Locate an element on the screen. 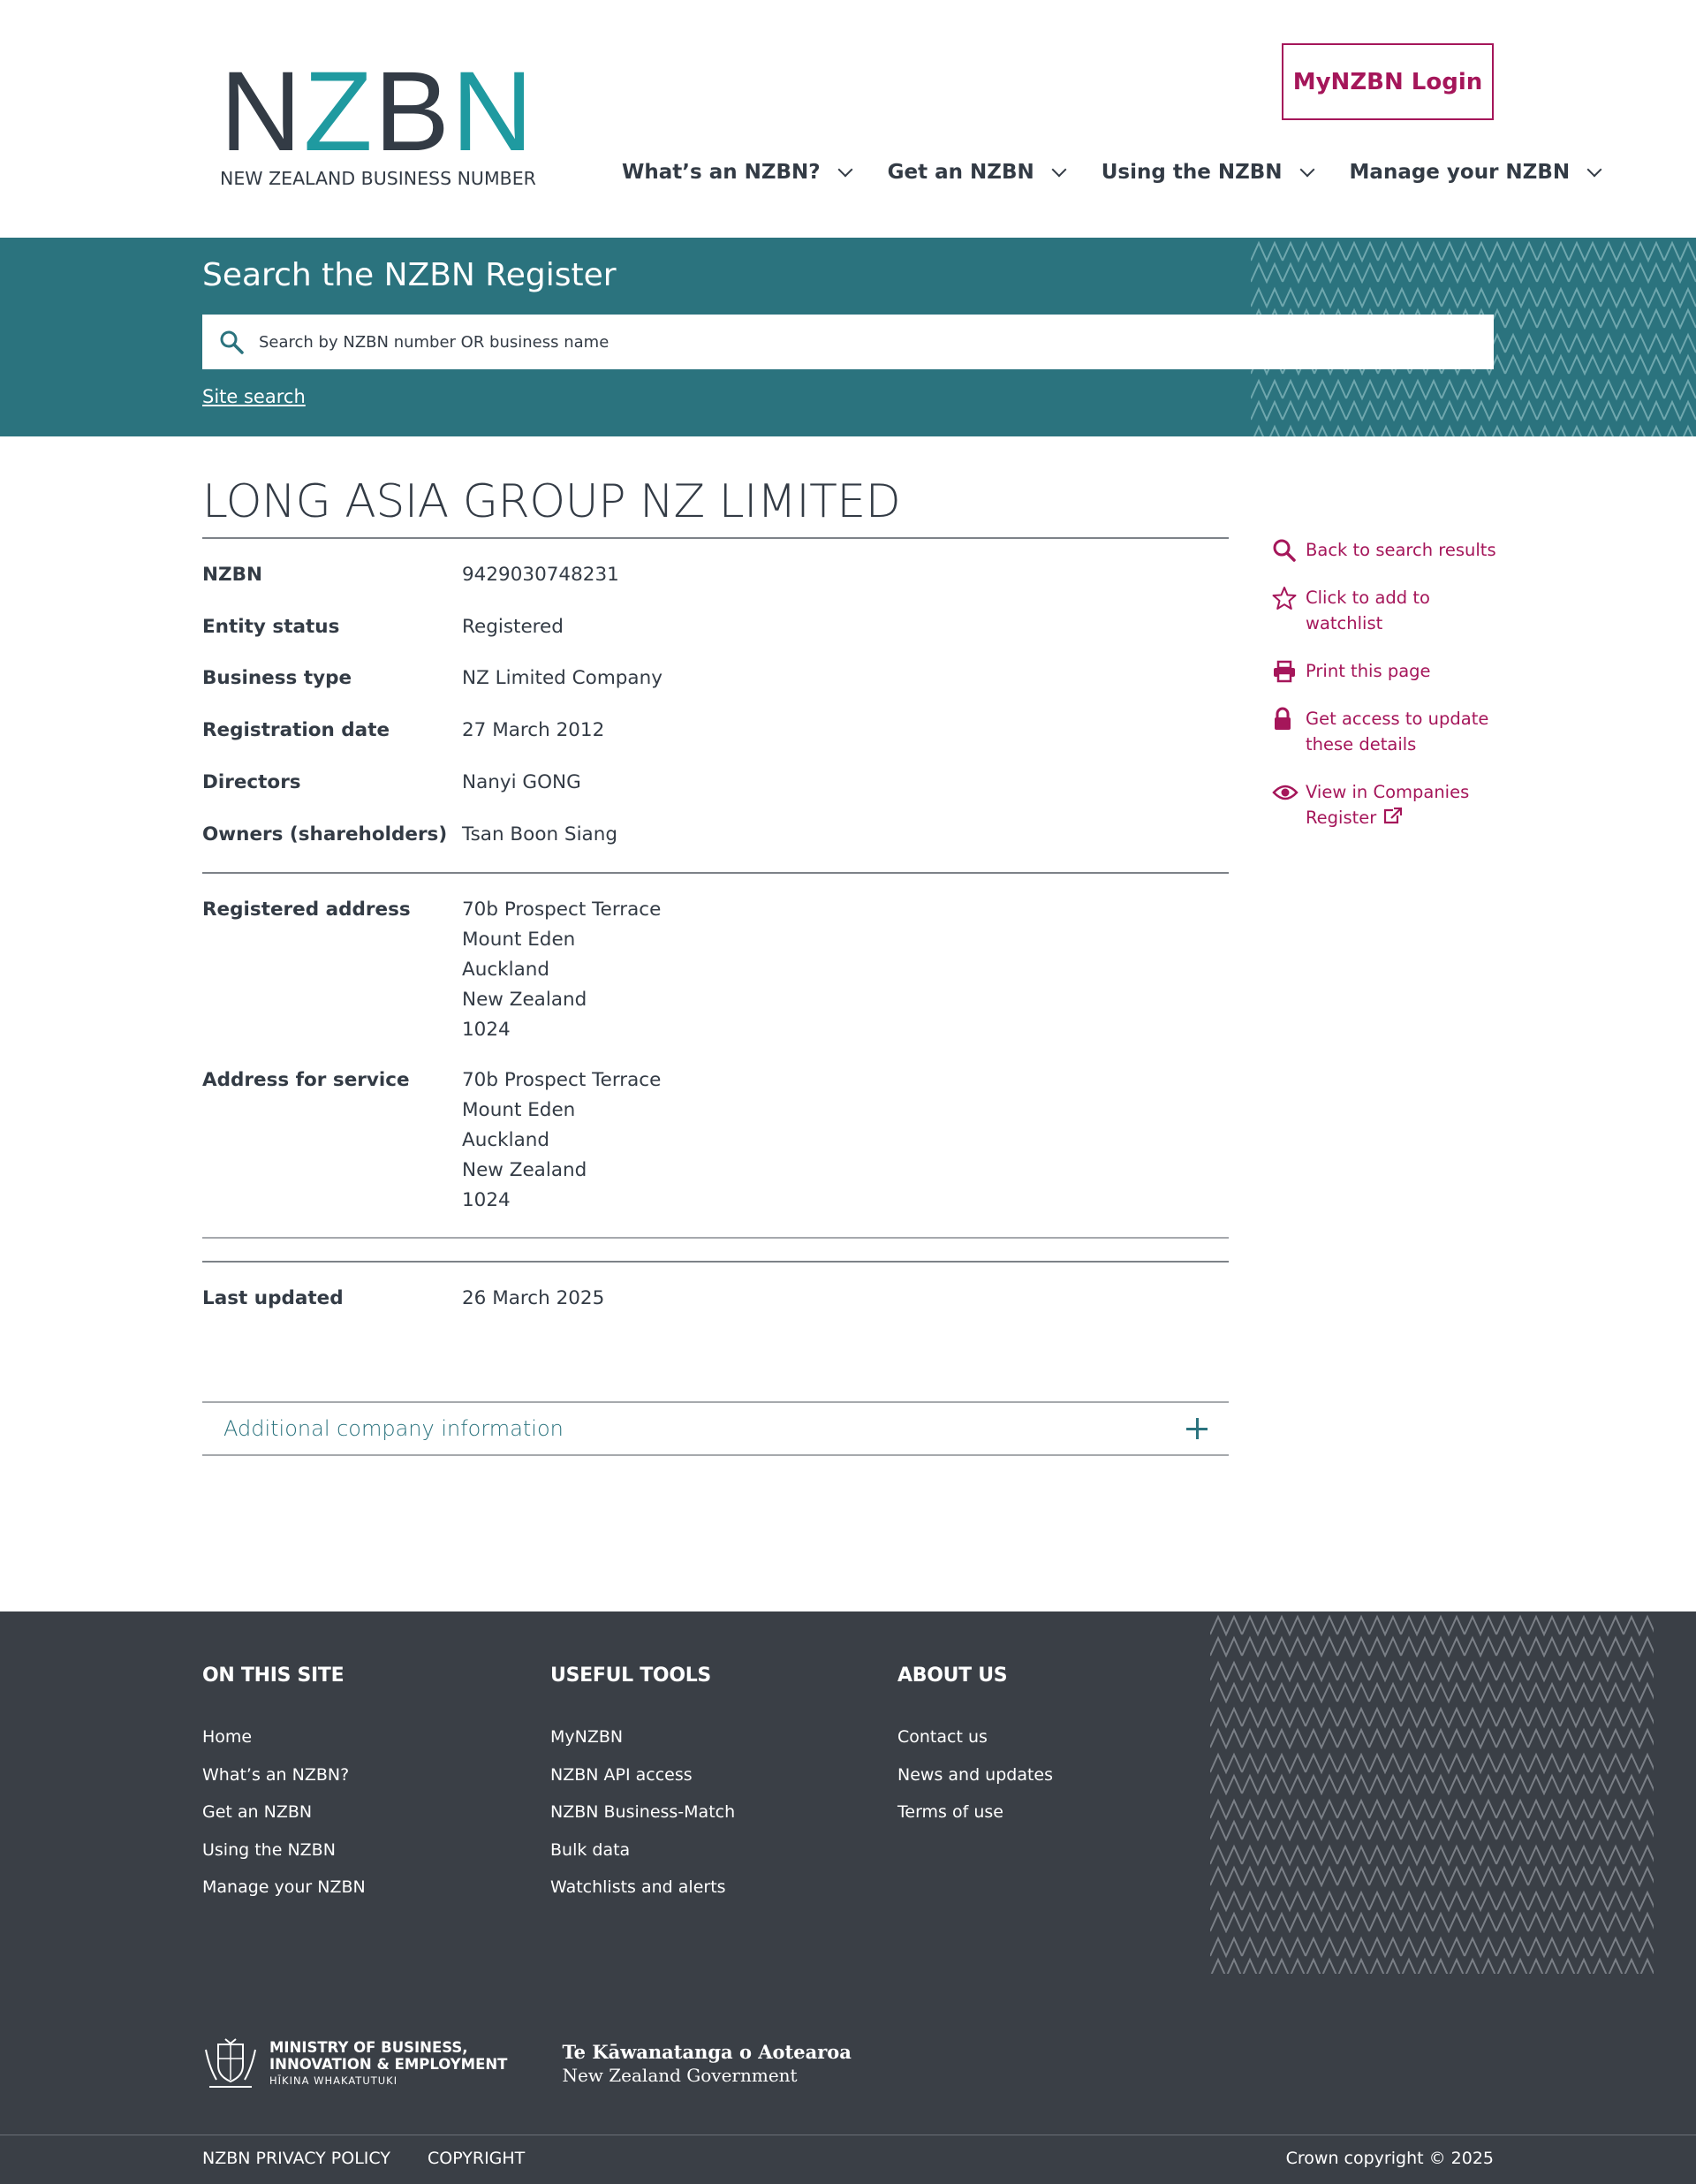 The width and height of the screenshot is (1696, 2184). footer-link: News and updates is located at coordinates (975, 1775).